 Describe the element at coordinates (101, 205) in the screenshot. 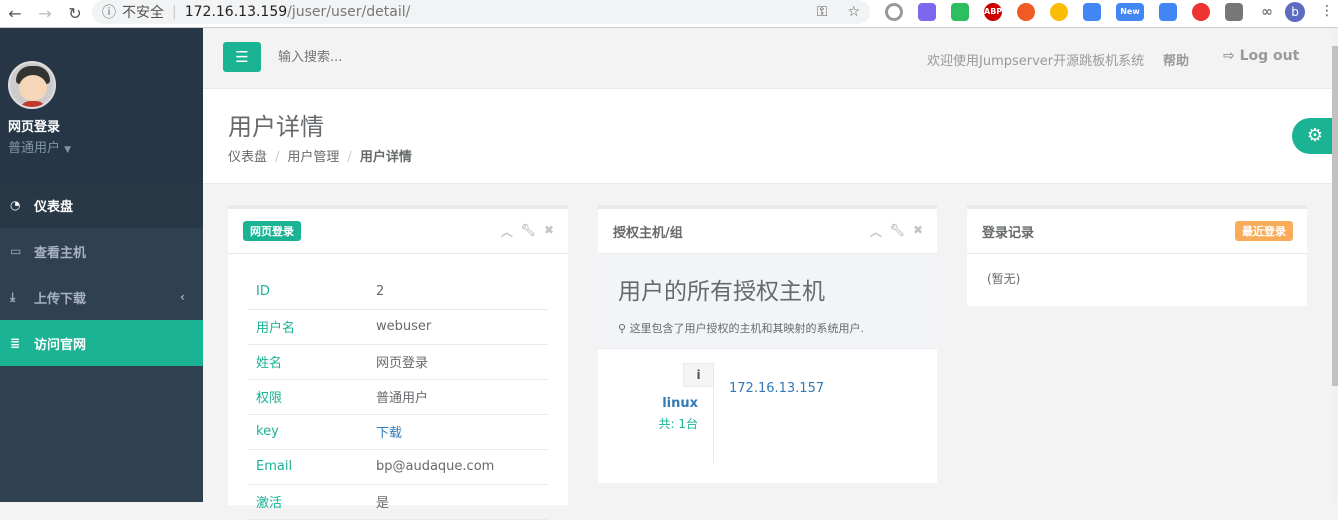

I see `sidebar-item-dashboard: ◔ 仪表盘` at that location.